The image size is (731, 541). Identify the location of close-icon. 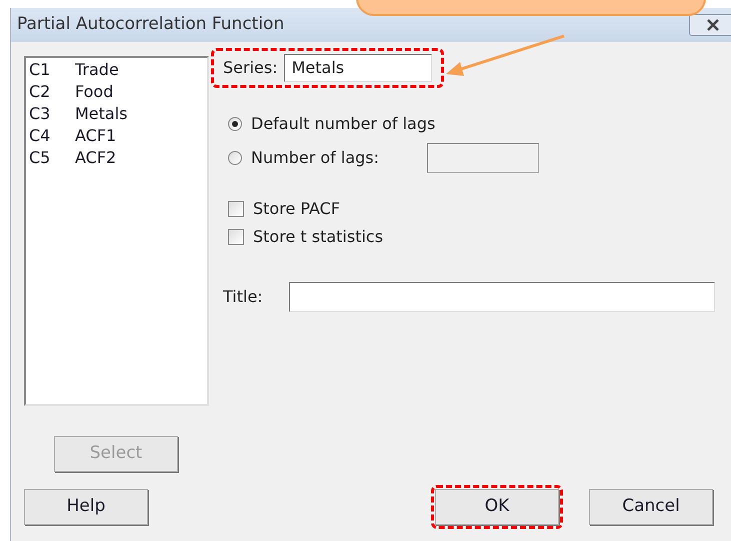
(713, 25).